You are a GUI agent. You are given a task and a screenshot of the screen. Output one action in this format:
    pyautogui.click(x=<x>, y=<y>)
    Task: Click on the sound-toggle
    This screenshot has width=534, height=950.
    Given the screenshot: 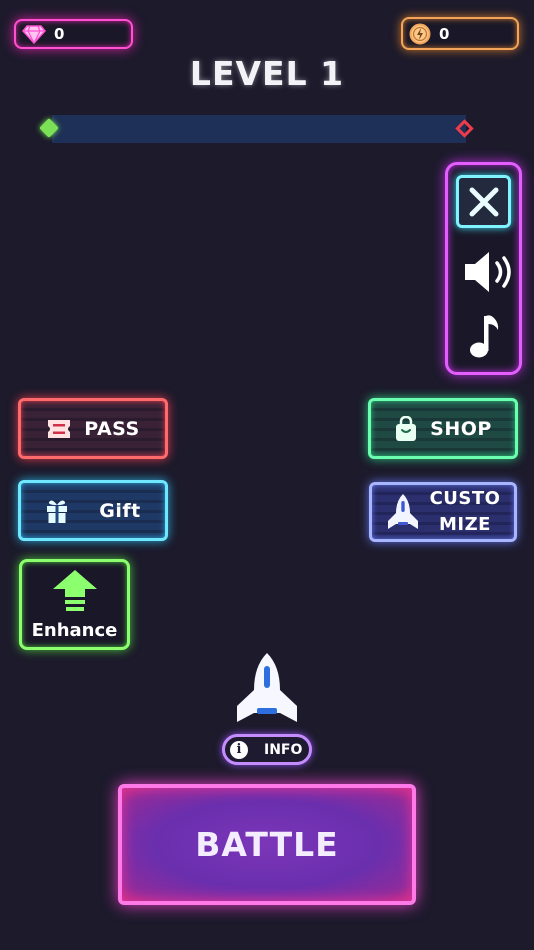 What is the action you would take?
    pyautogui.click(x=489, y=272)
    